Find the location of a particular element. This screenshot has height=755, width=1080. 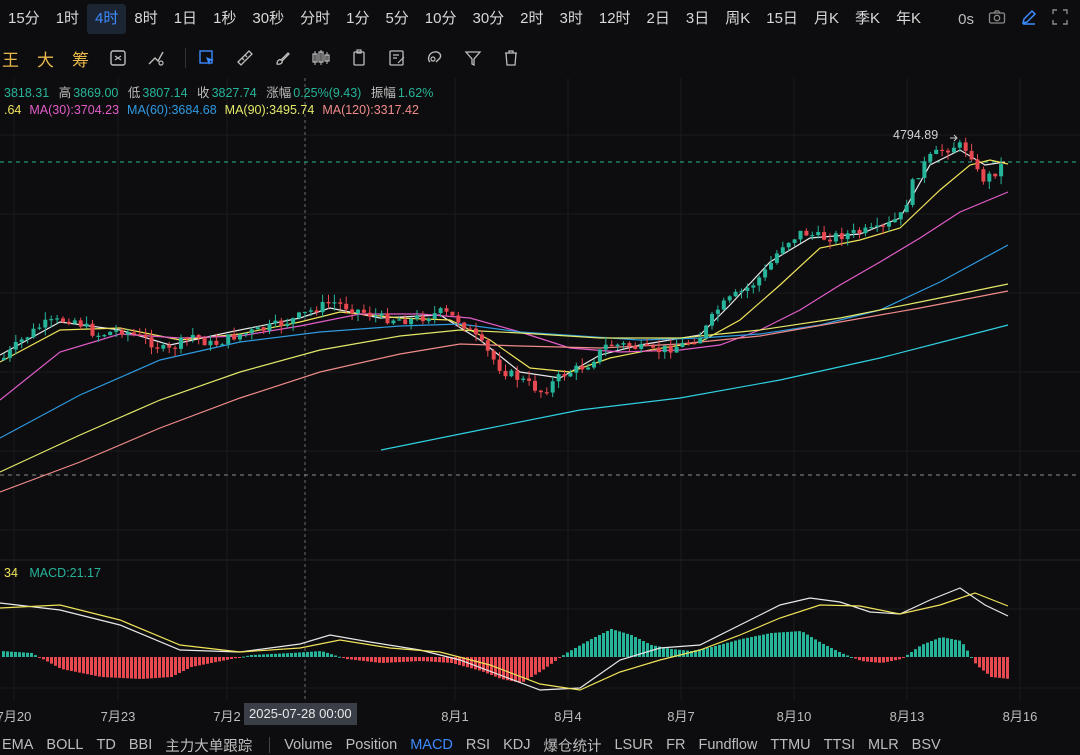

timeframe-13: 3时 is located at coordinates (571, 19).